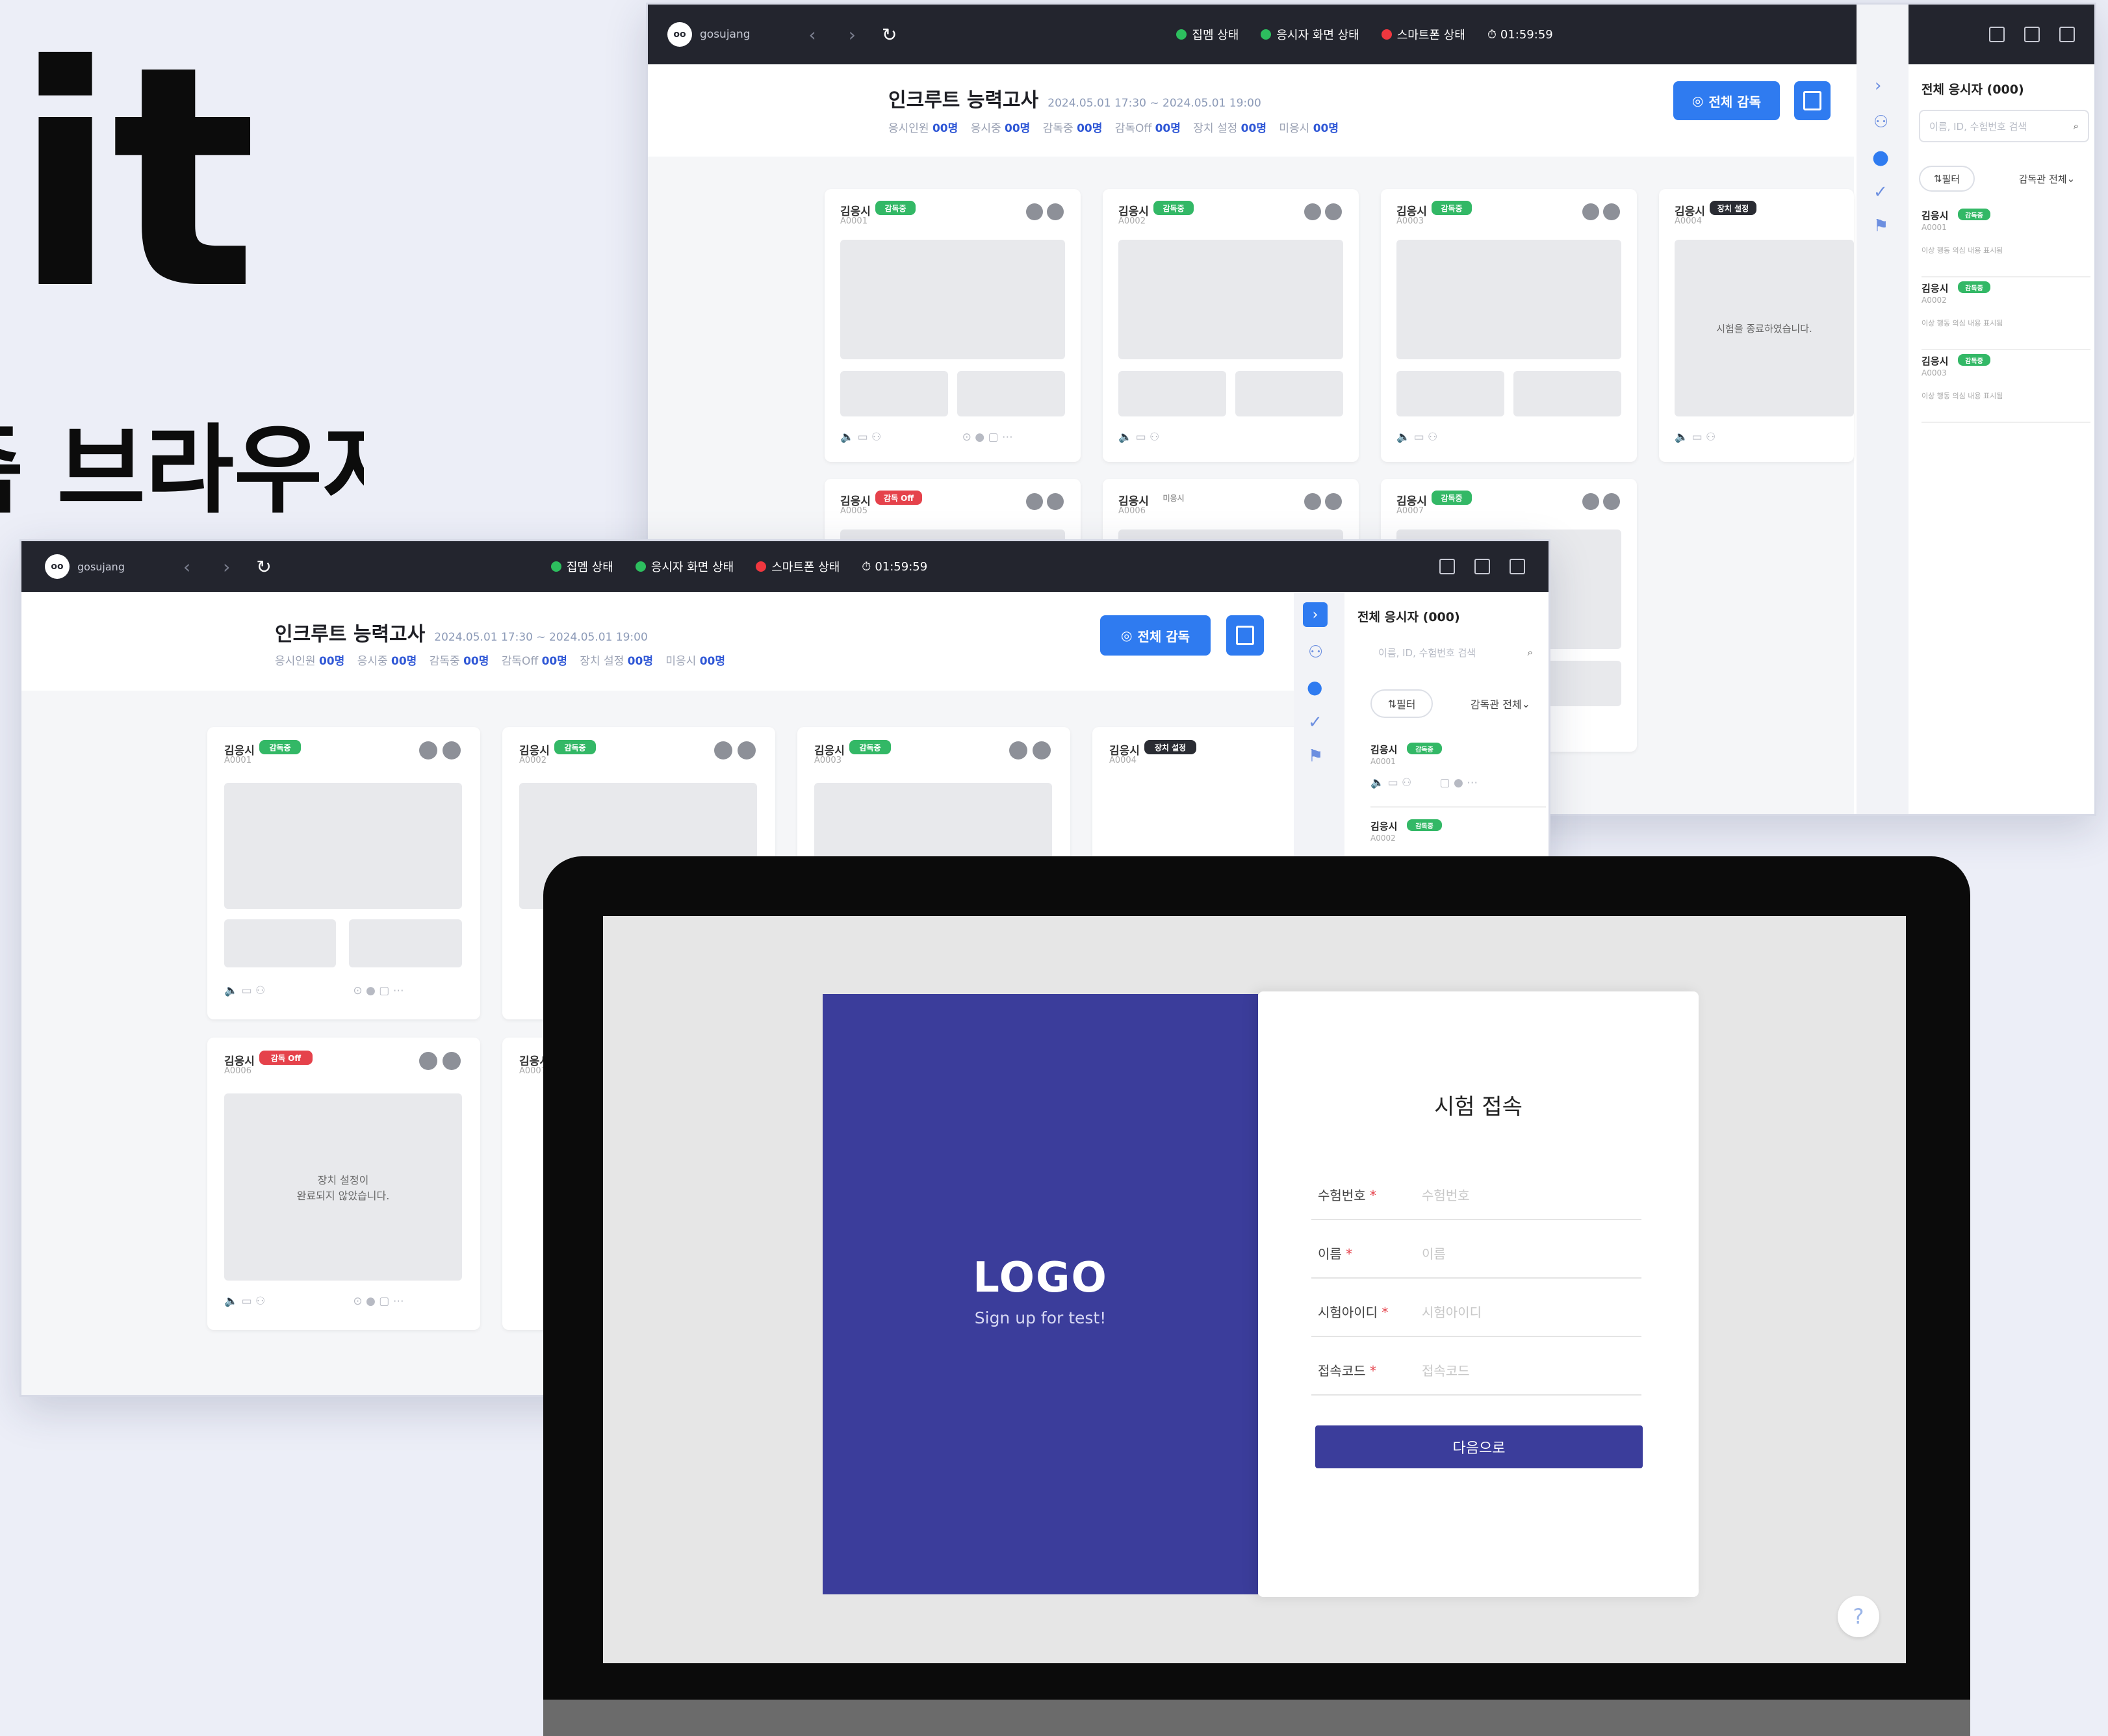 This screenshot has height=1736, width=2108. What do you see at coordinates (1764, 328) in the screenshot?
I see `exam-ended-view: 시험을 종료하였습니다.` at bounding box center [1764, 328].